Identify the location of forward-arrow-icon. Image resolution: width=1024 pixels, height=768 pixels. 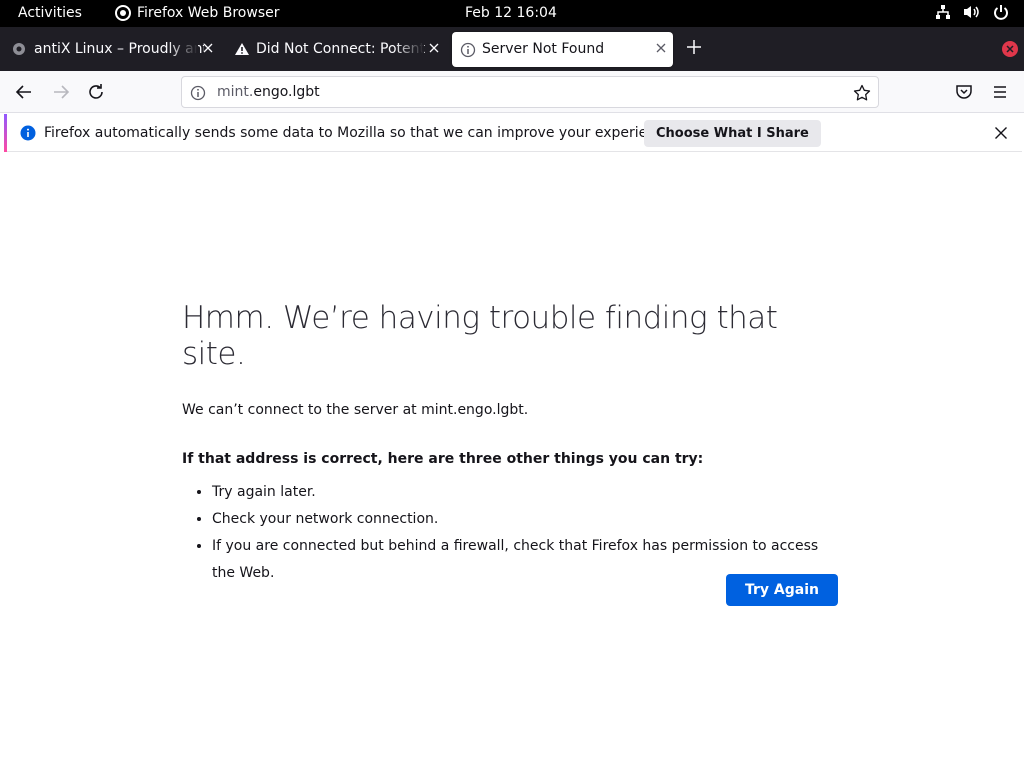
(61, 94).